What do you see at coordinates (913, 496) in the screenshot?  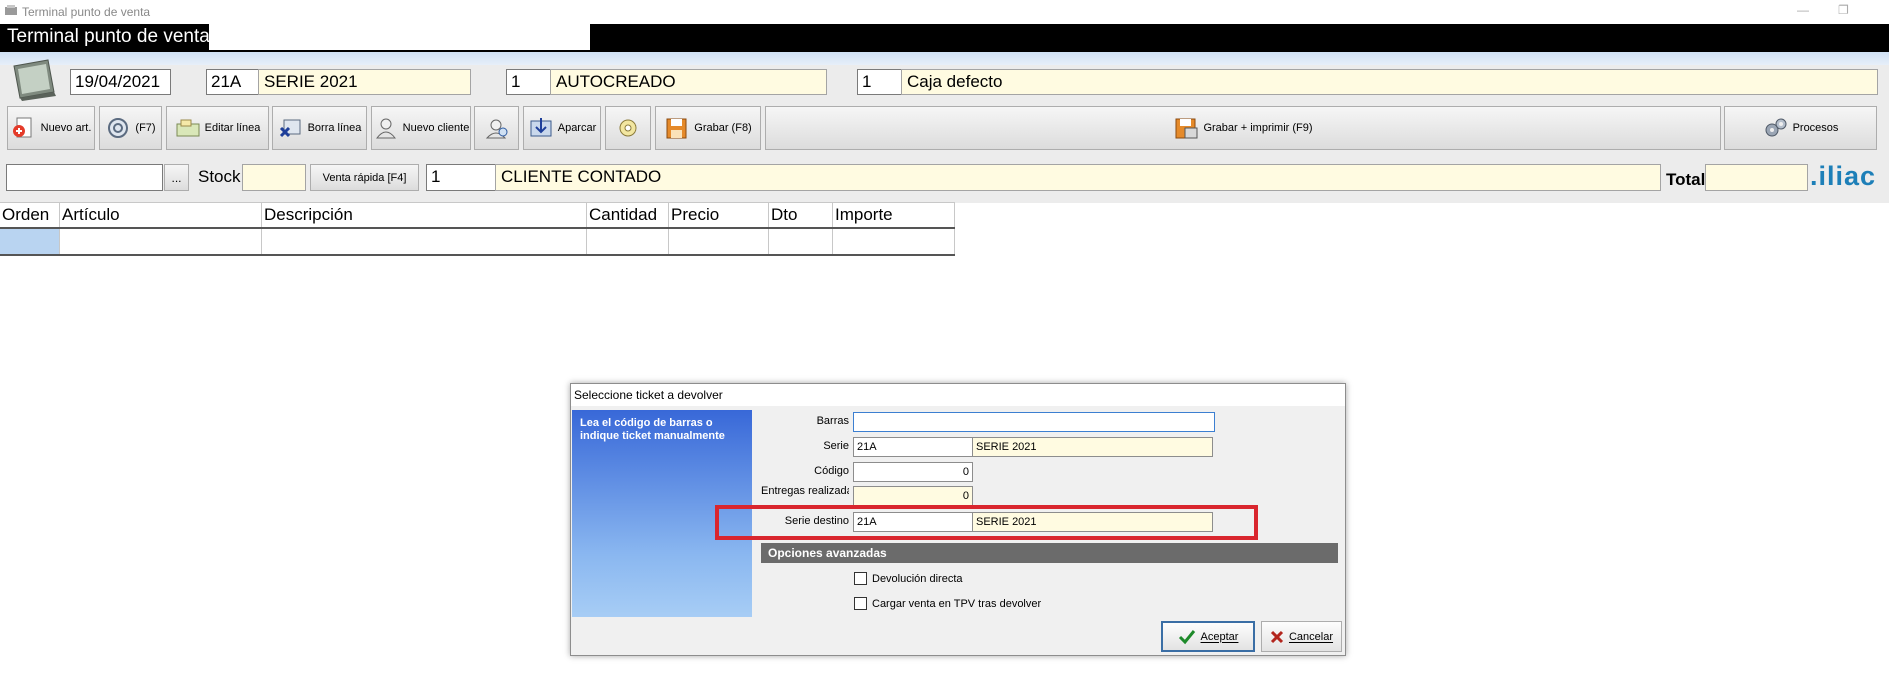 I see `entregas-field: 0` at bounding box center [913, 496].